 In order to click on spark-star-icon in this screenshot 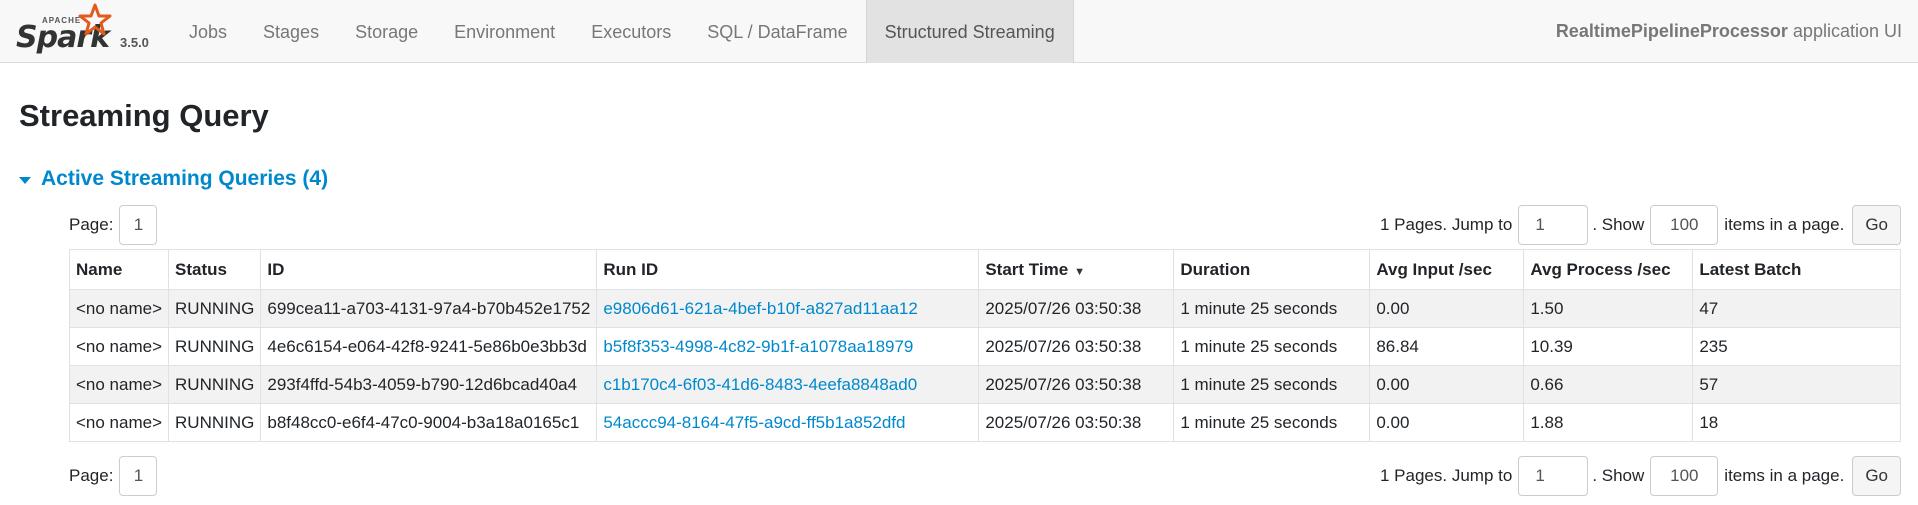, I will do `click(95, 19)`.